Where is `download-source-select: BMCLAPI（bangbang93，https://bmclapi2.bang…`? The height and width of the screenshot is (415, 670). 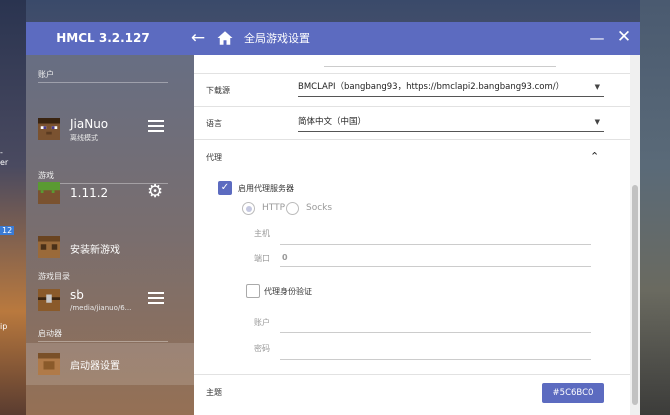
download-source-select: BMCLAPI（bangbang93，https://bmclapi2.bang… is located at coordinates (451, 87).